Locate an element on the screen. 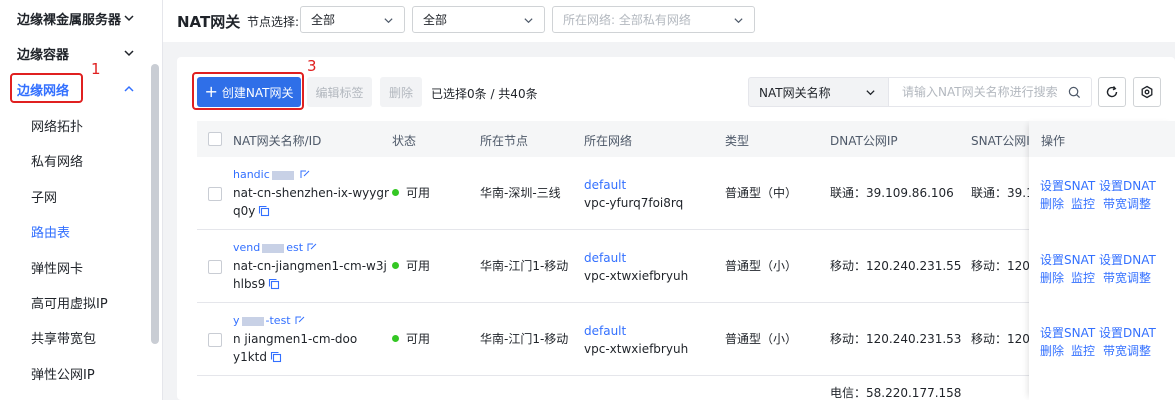  chevron-up-icon is located at coordinates (129, 88).